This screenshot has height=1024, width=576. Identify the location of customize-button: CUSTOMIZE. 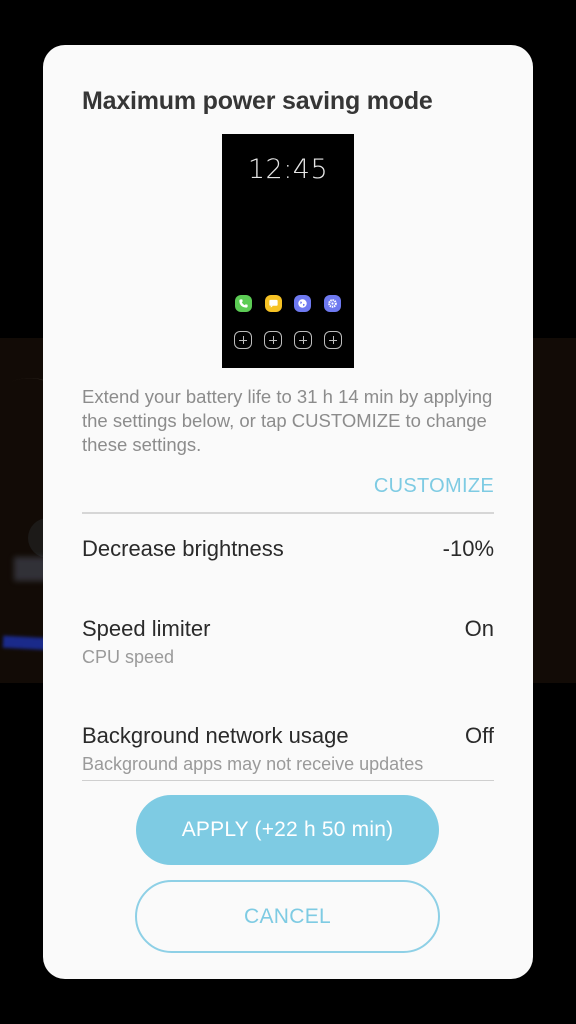
(434, 486).